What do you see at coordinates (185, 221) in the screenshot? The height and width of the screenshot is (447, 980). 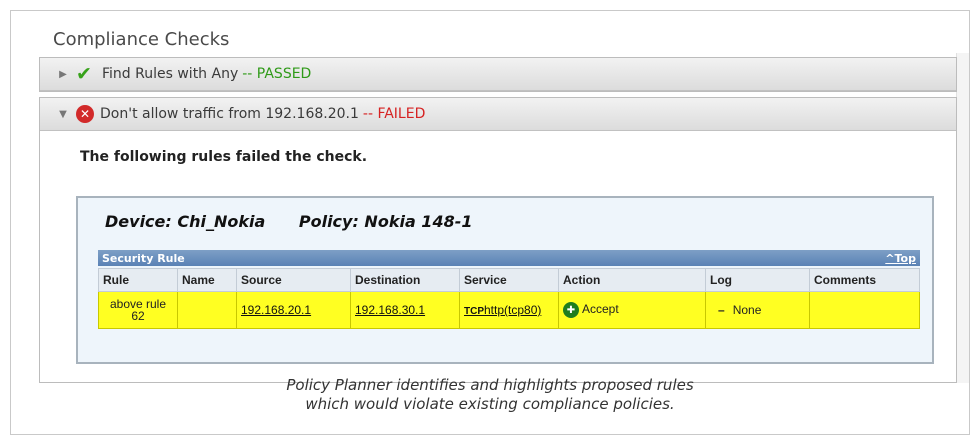 I see `device-label: Device: Chi_Nokia` at bounding box center [185, 221].